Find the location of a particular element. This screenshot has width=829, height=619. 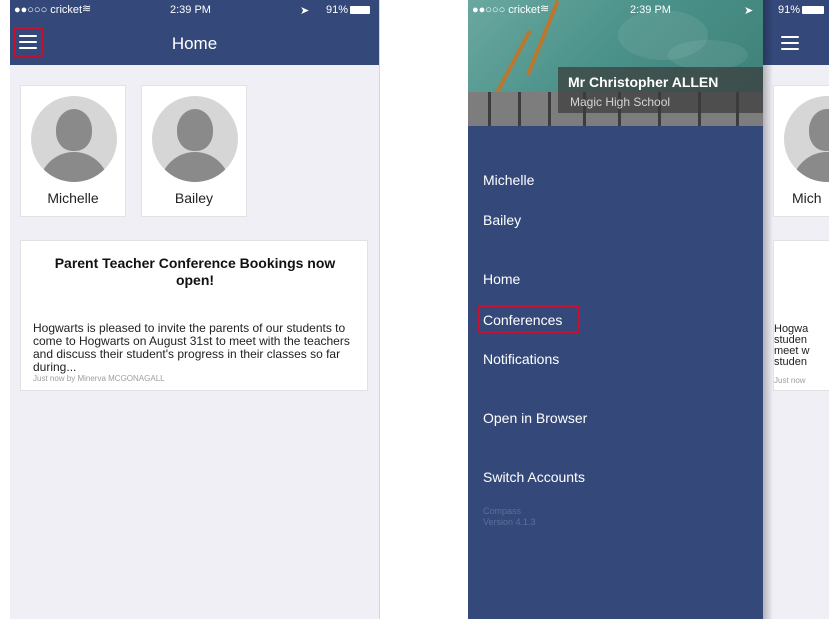

news-meta: Just now is located at coordinates (790, 380).